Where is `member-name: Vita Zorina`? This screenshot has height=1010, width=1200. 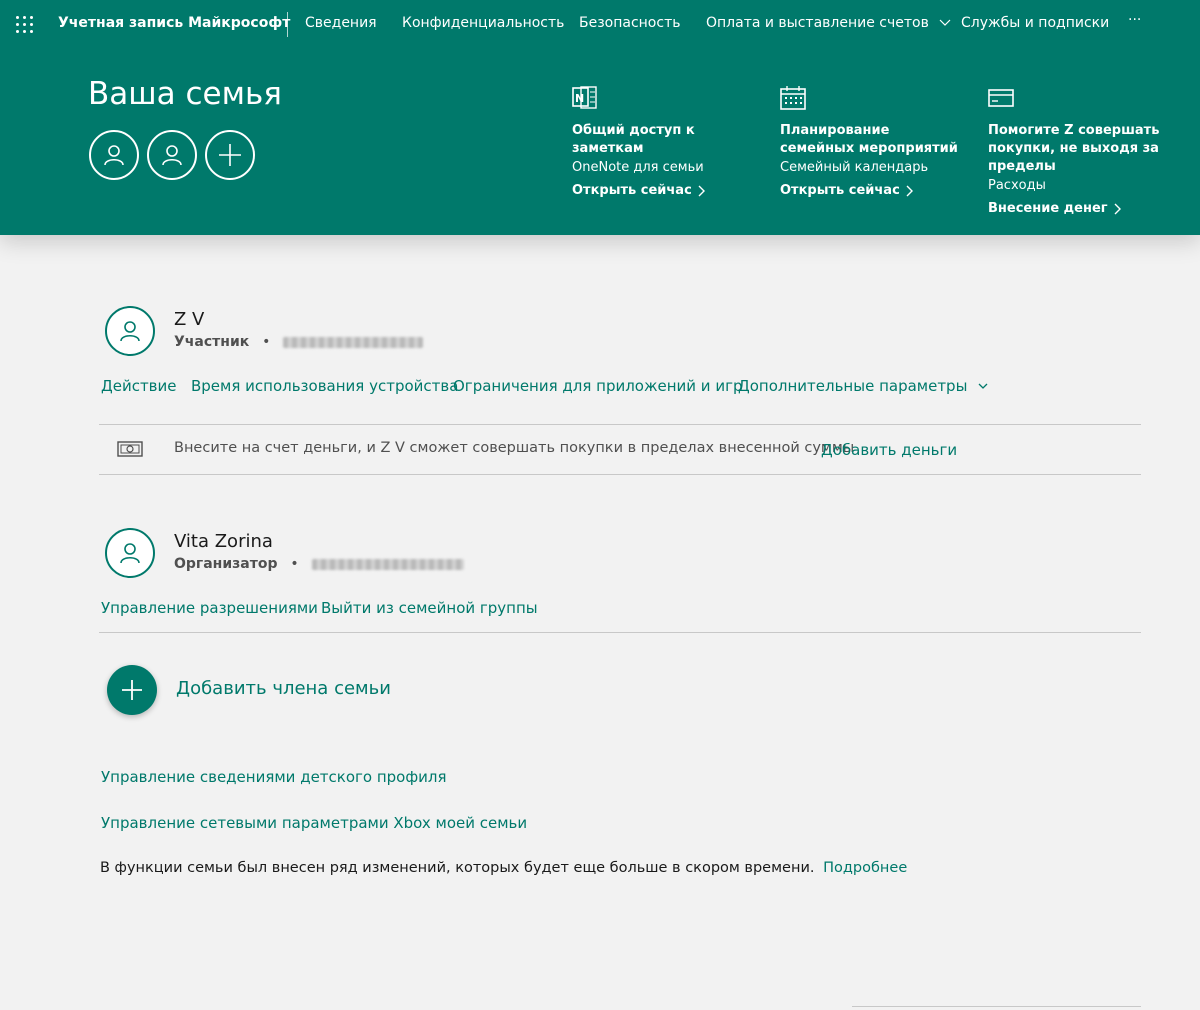
member-name: Vita Zorina is located at coordinates (223, 541).